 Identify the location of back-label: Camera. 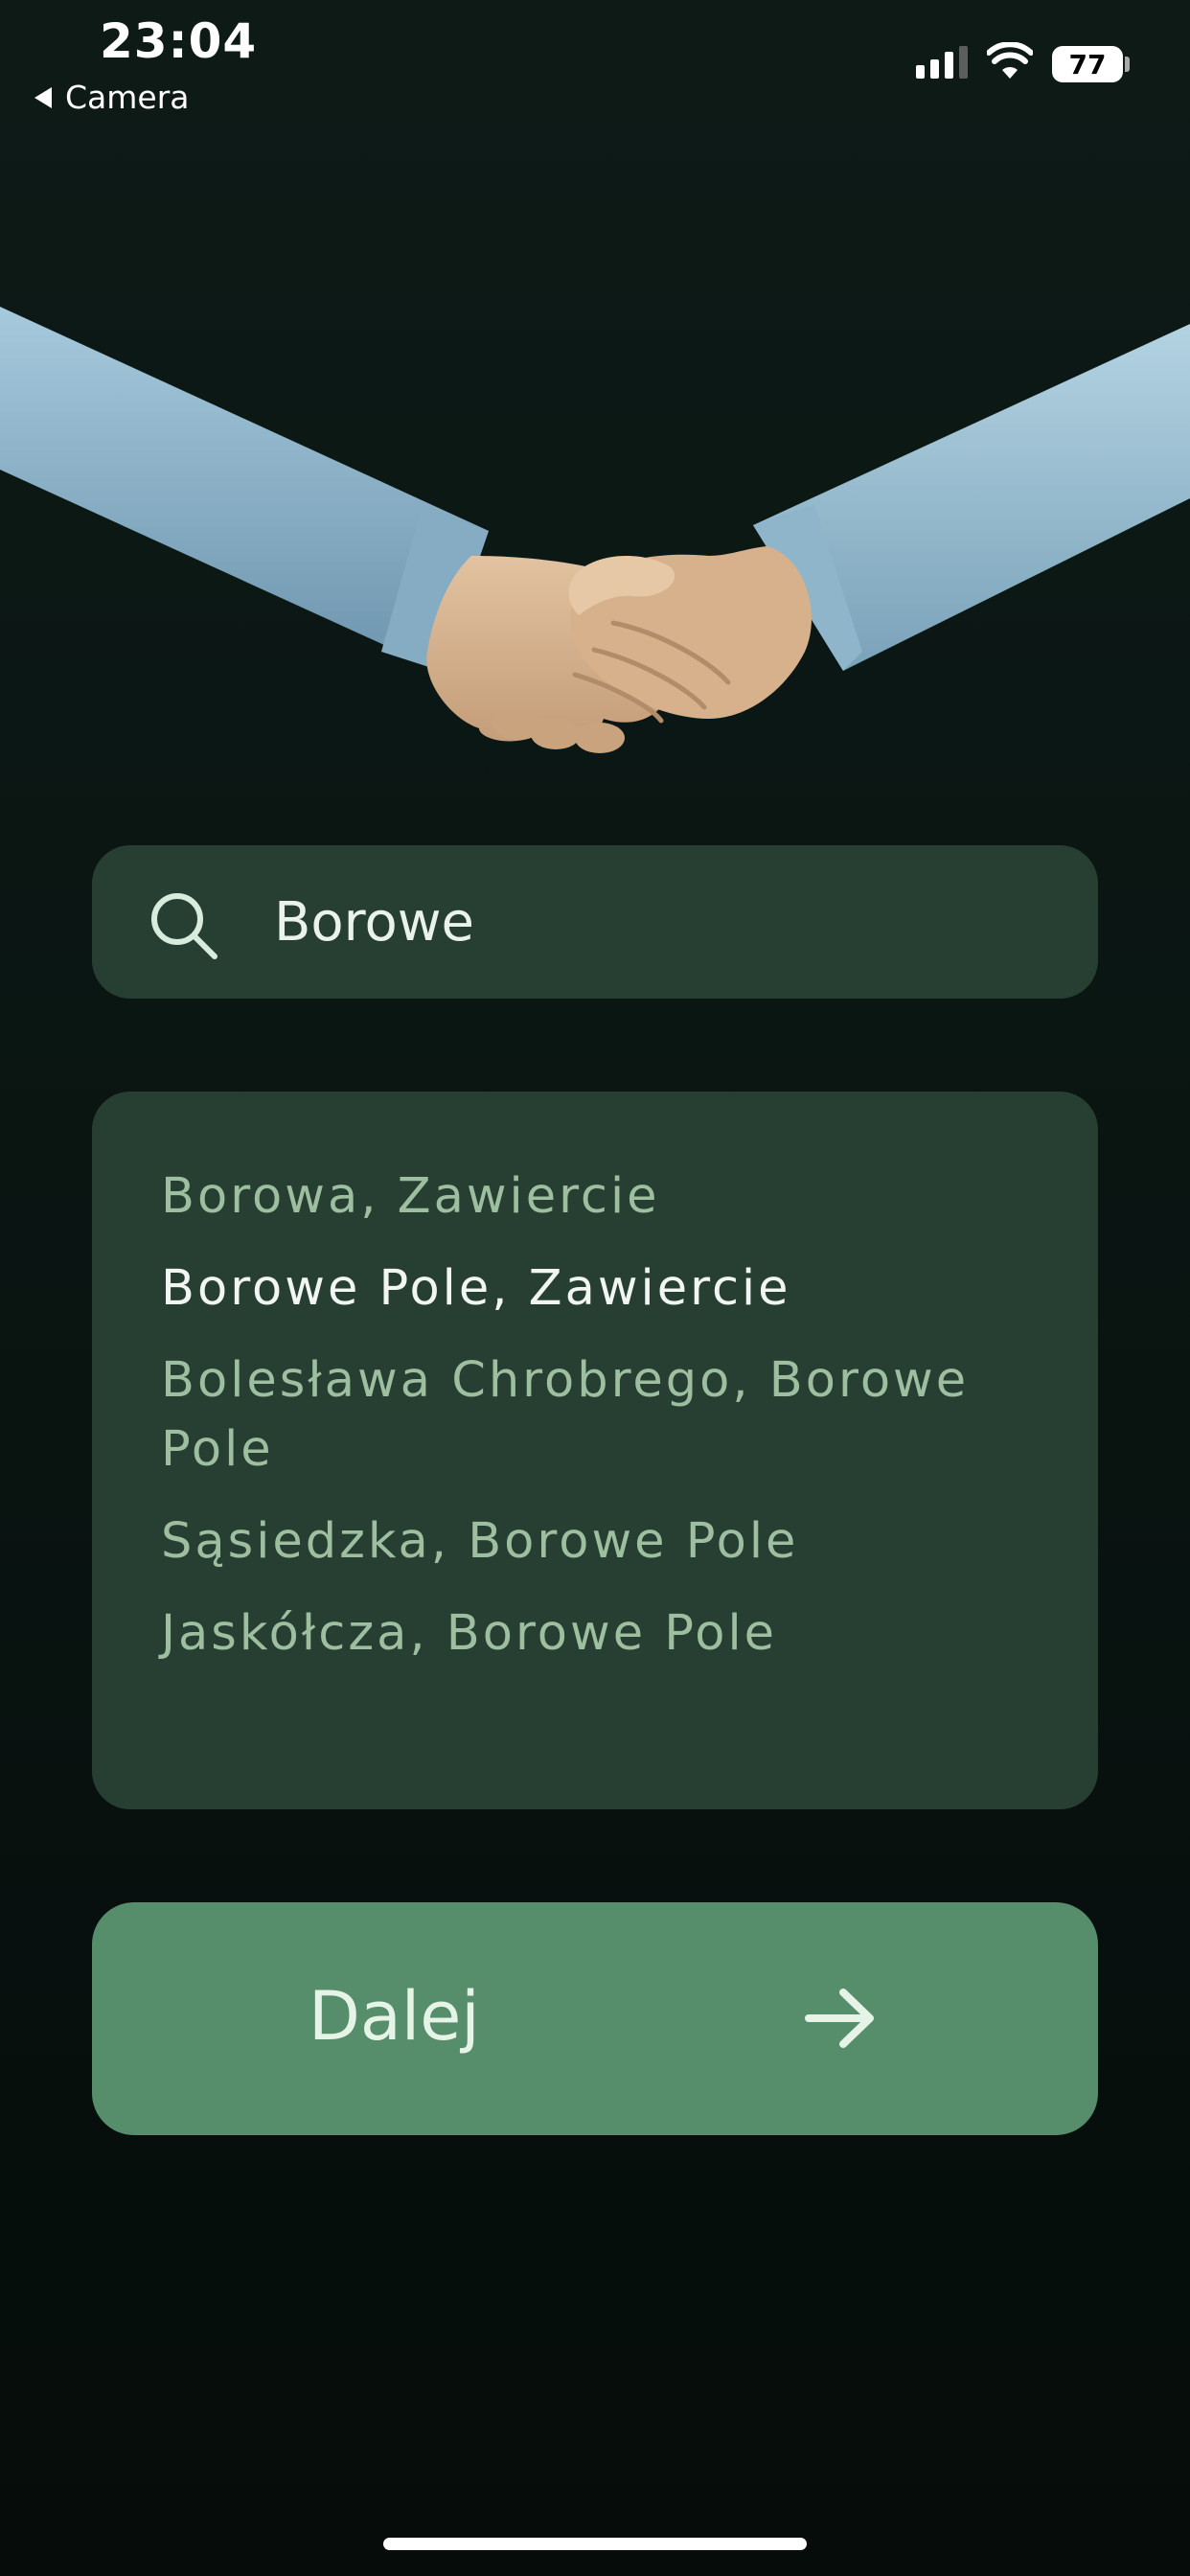
(128, 97).